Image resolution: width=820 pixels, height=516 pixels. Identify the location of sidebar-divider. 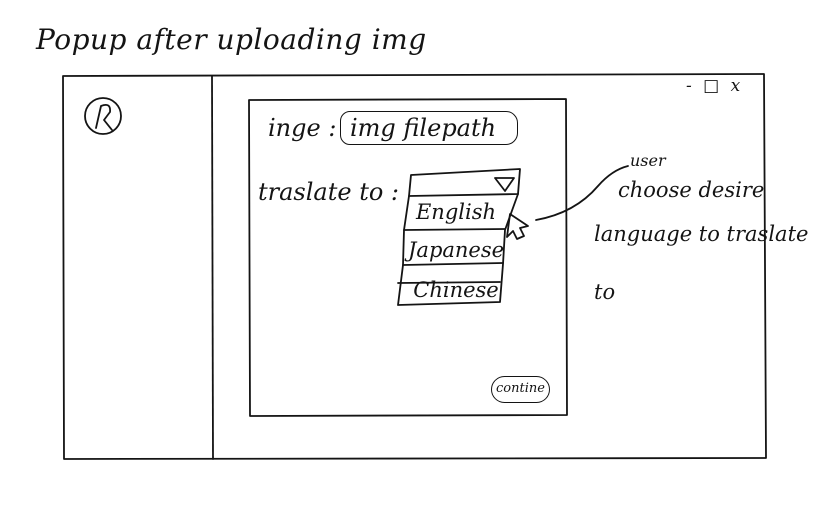
(212, 267).